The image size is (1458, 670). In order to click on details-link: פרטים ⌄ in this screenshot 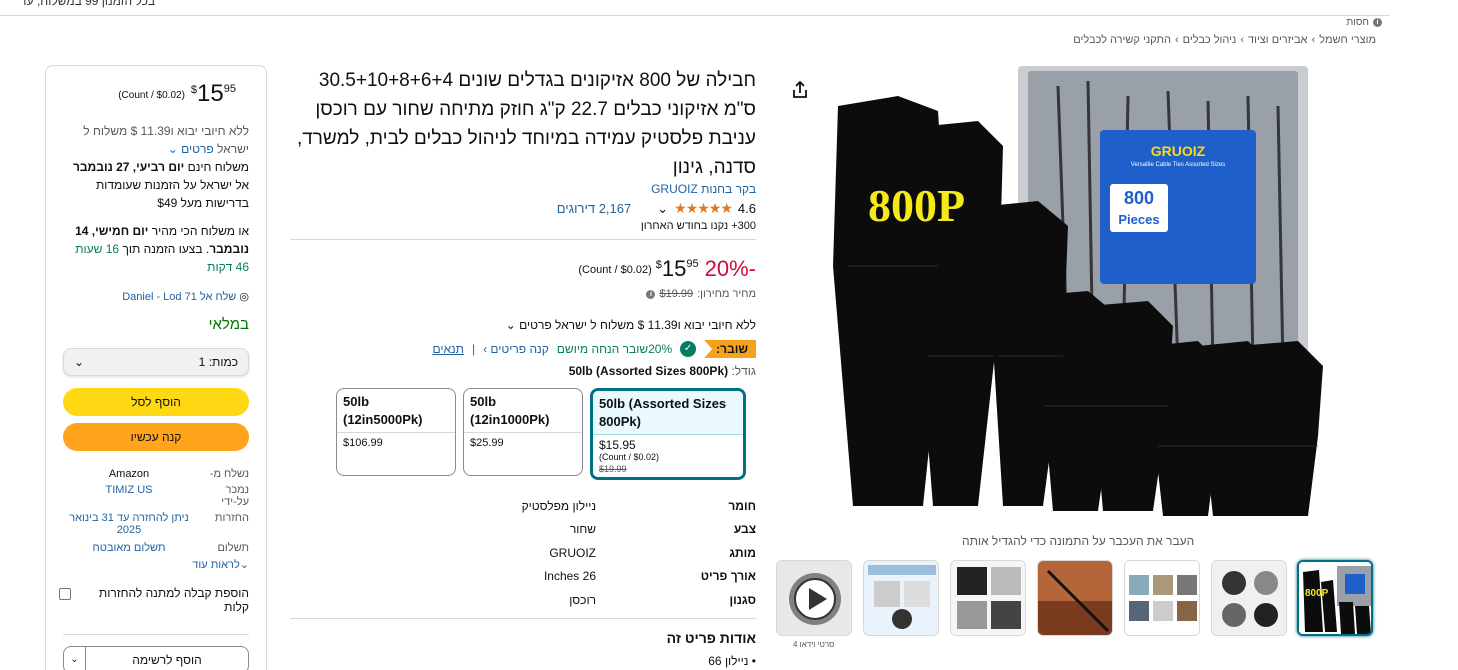, I will do `click(191, 149)`.